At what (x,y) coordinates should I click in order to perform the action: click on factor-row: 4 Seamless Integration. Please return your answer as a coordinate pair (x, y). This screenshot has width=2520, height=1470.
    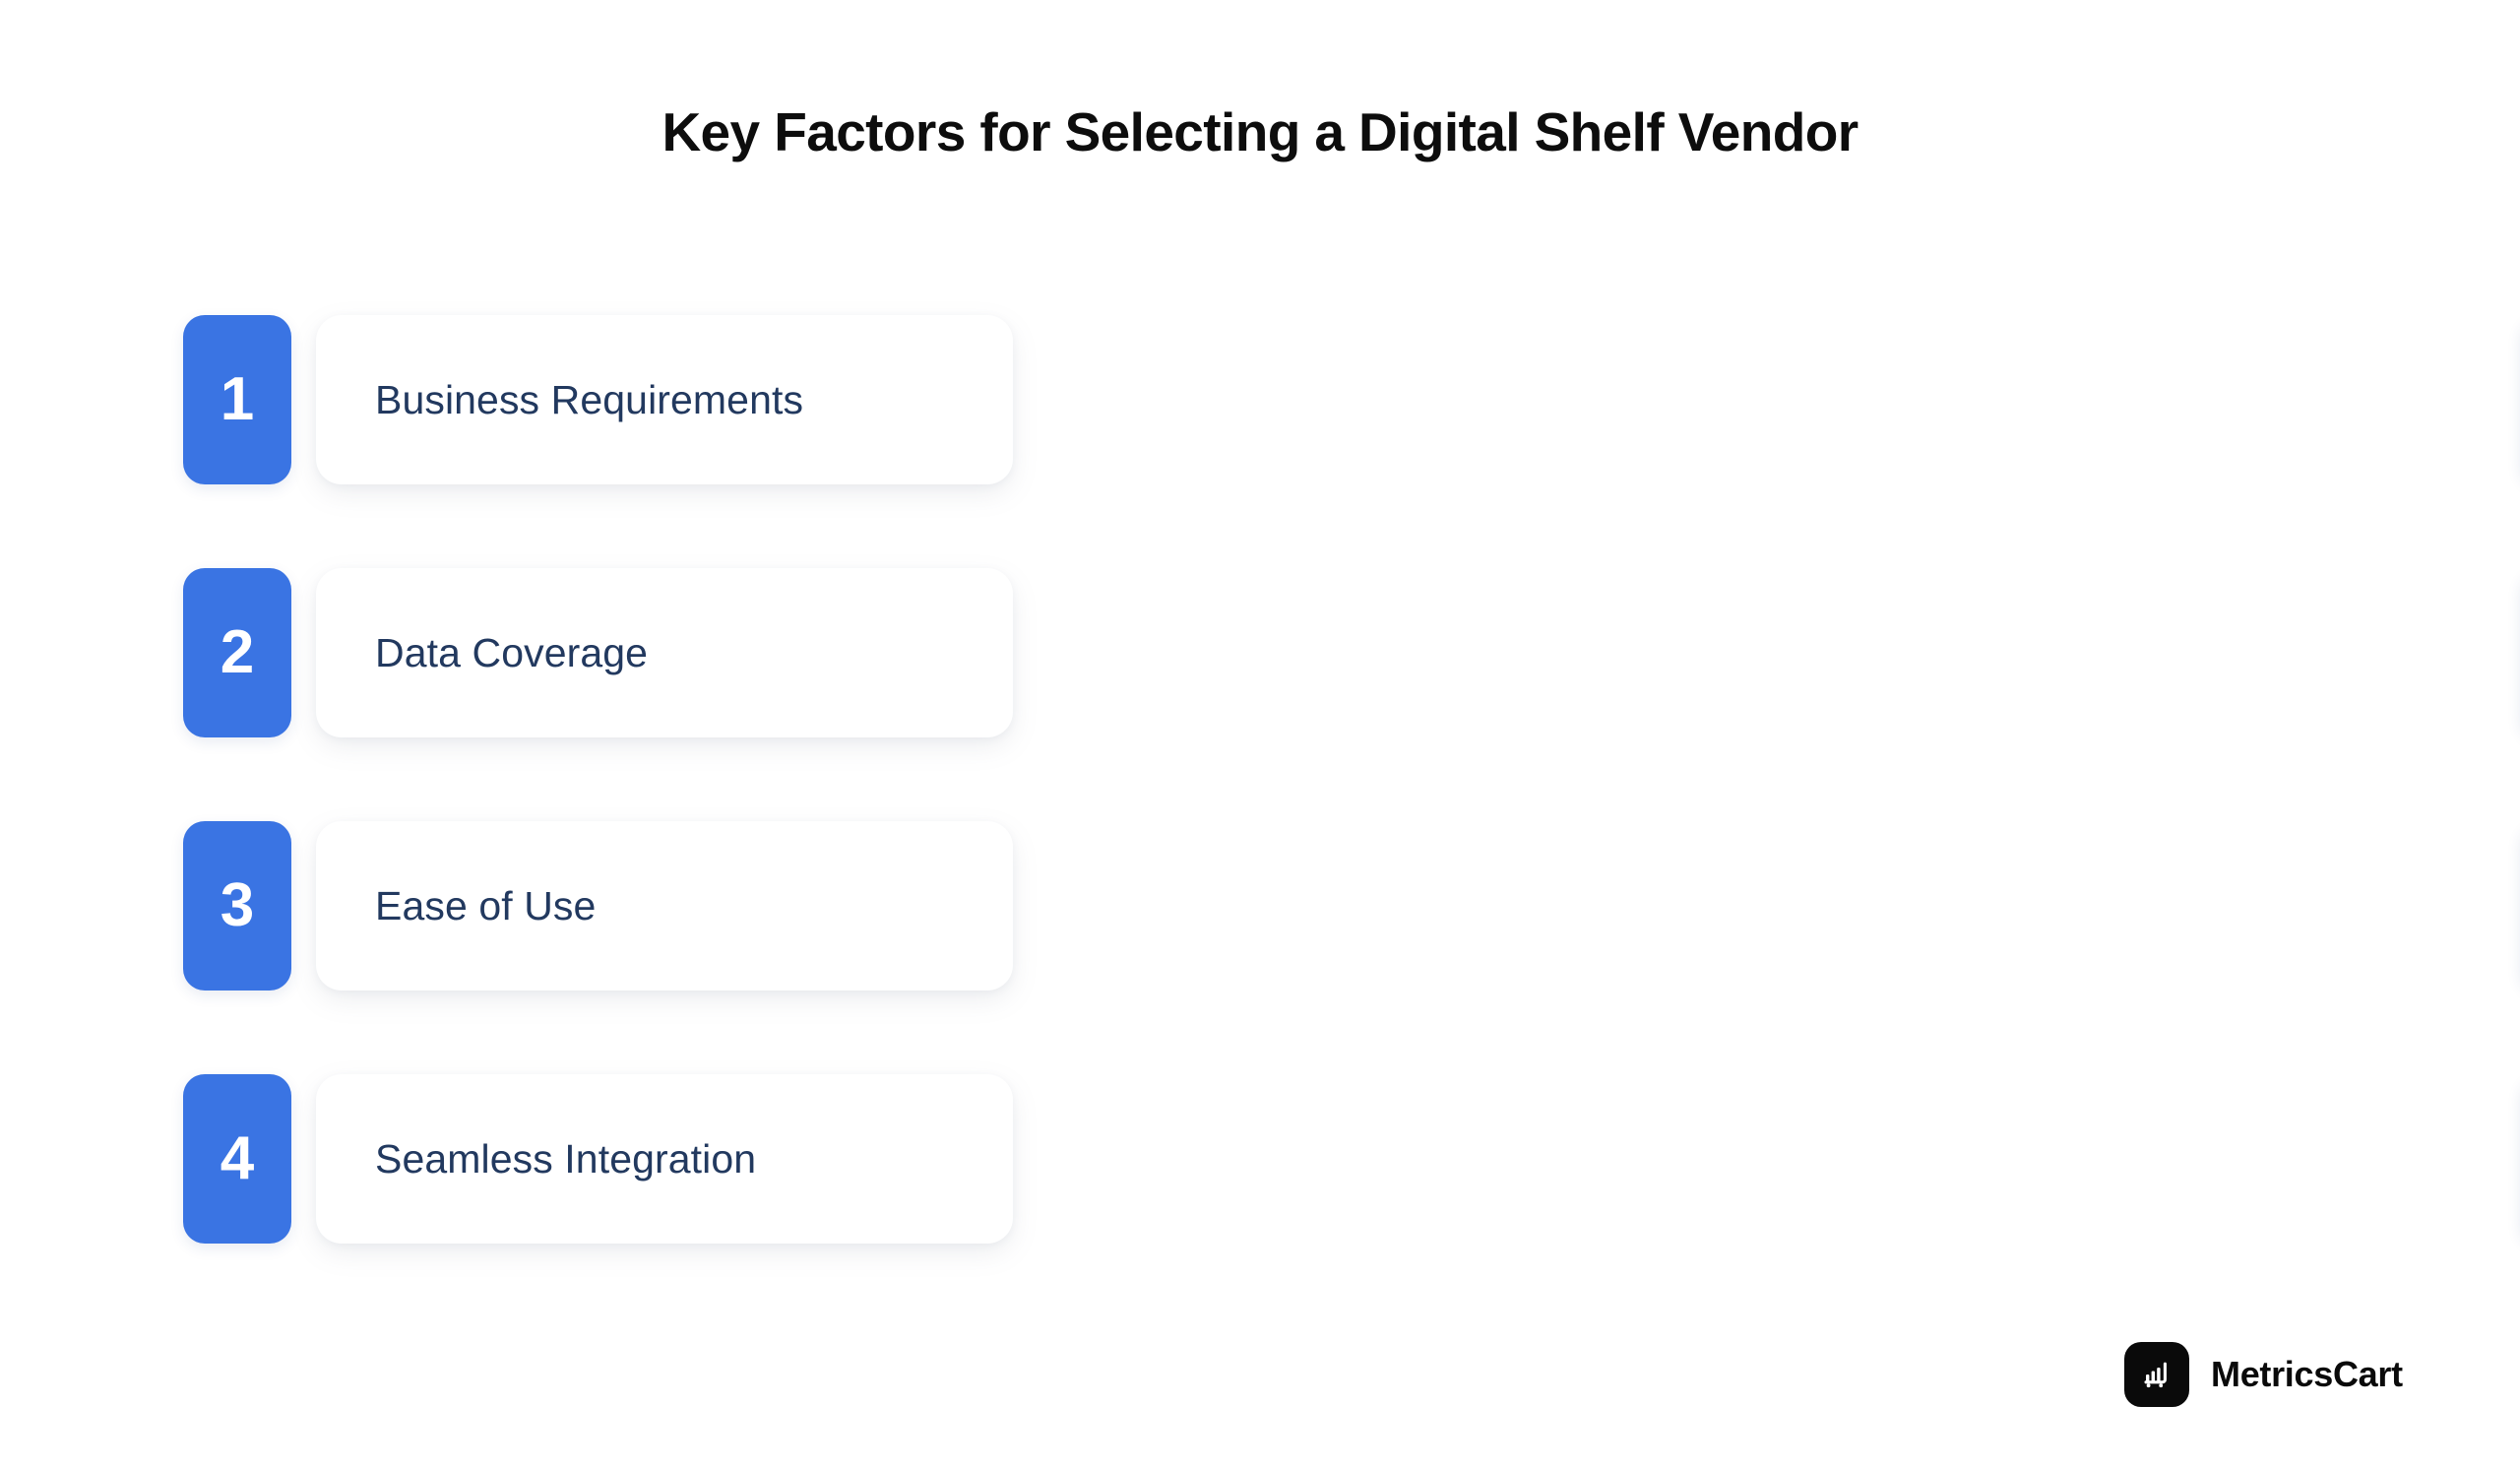
    Looking at the image, I should click on (663, 1200).